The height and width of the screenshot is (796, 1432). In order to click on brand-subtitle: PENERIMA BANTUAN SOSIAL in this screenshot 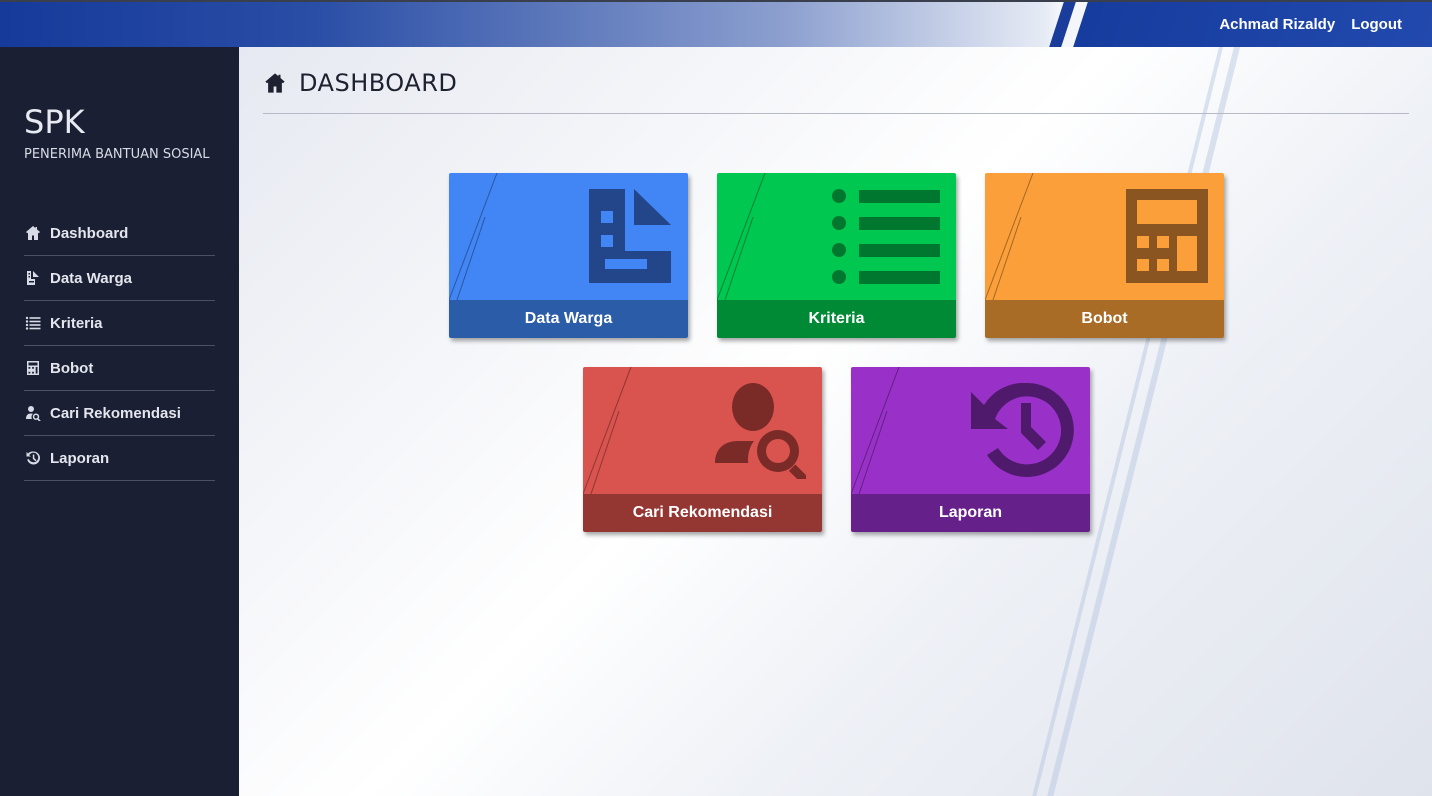, I will do `click(117, 154)`.